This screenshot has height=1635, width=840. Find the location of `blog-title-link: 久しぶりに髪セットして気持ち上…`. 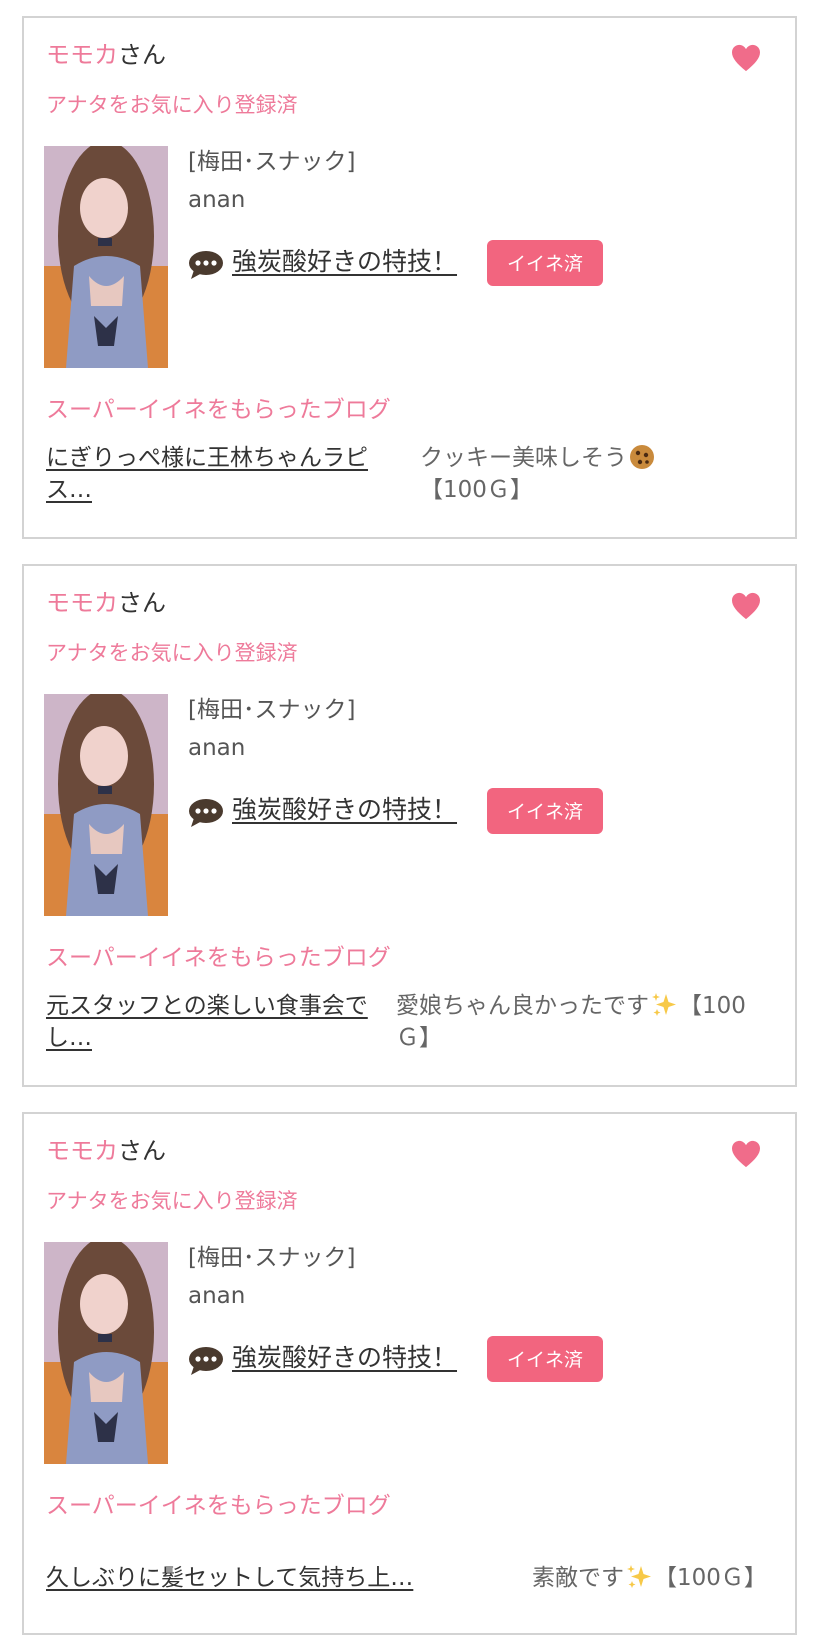

blog-title-link: 久しぶりに髪セットして気持ち上… is located at coordinates (256, 1578).